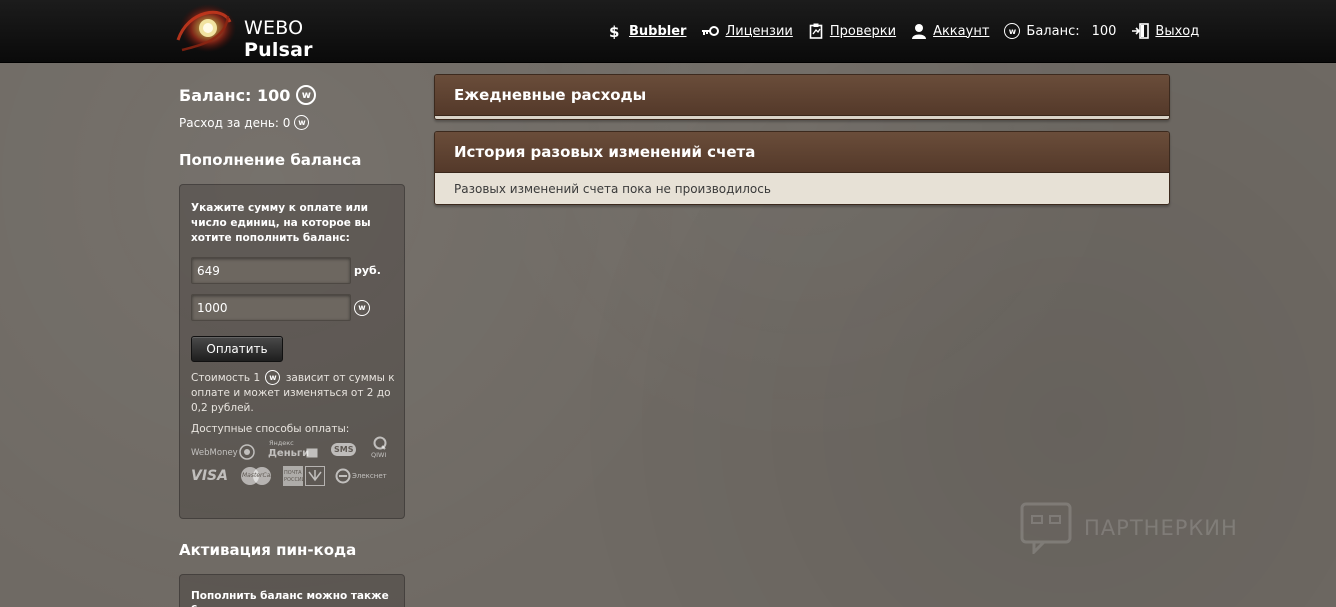  Describe the element at coordinates (380, 443) in the screenshot. I see `qiwi-icon` at that location.